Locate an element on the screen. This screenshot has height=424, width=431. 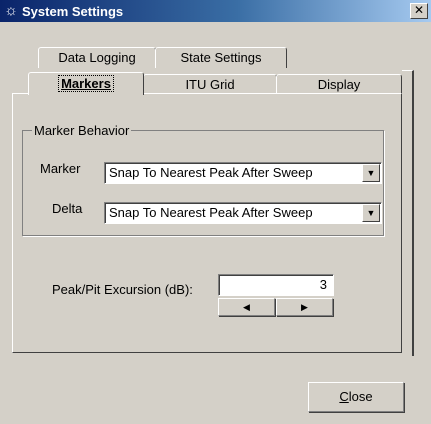
arrow-right-icon: ▶ is located at coordinates (304, 307).